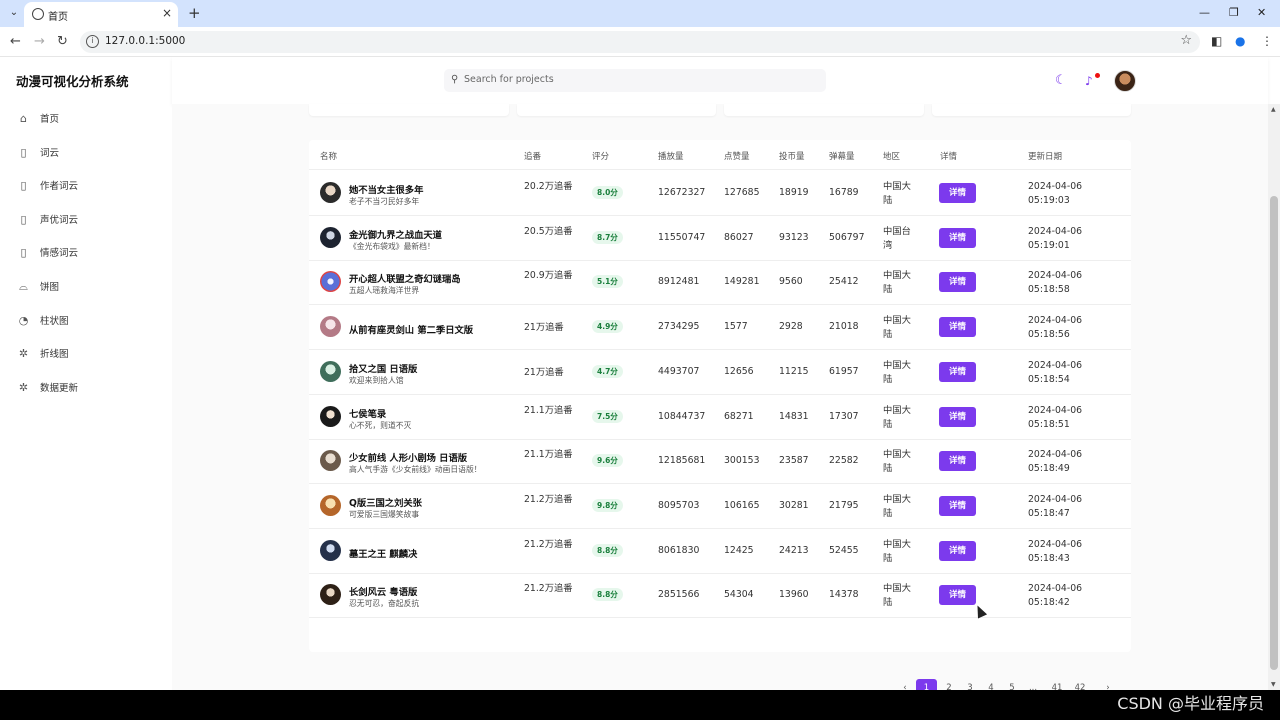 The height and width of the screenshot is (720, 1280). I want to click on search-input: ⚲ Search for projects, so click(635, 80).